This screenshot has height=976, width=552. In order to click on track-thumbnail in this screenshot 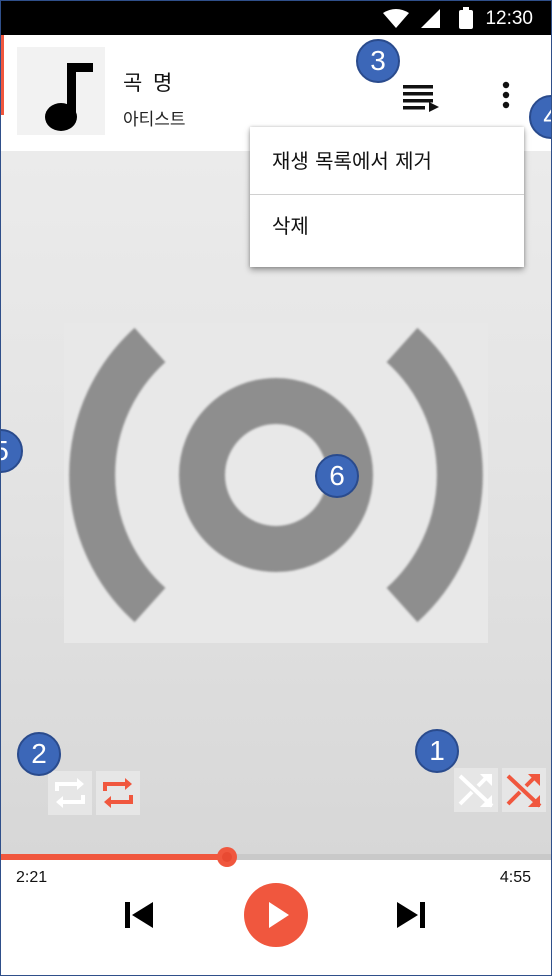, I will do `click(61, 91)`.